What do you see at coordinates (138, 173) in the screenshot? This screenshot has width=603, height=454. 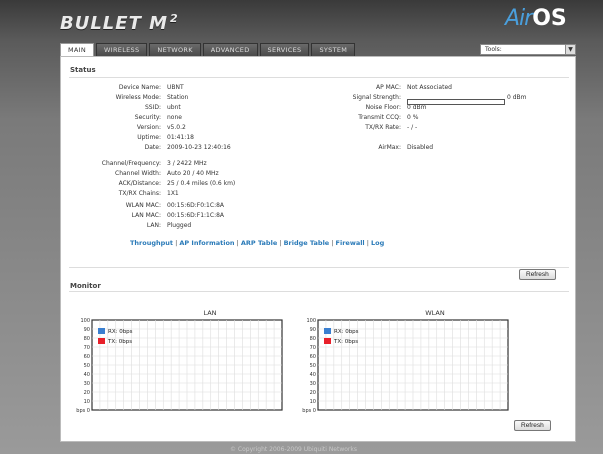 I see `status-label: Channel Width:` at bounding box center [138, 173].